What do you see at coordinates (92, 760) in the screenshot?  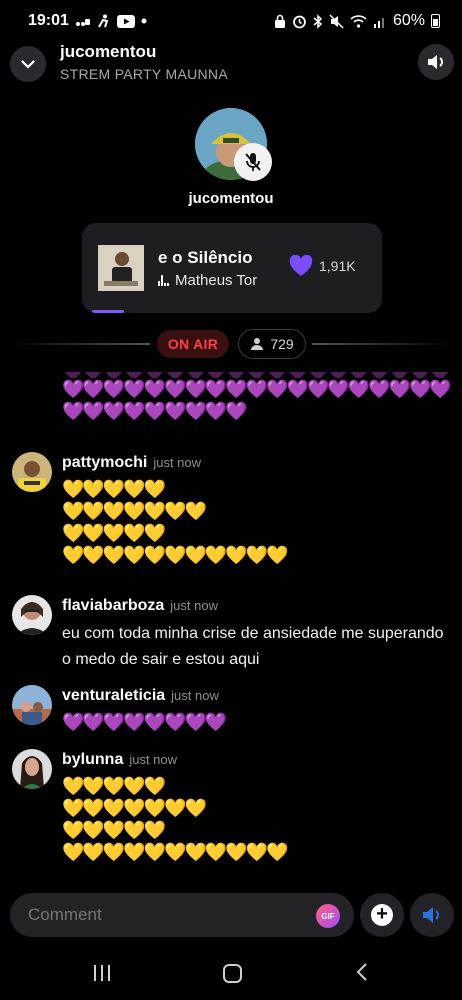 I see `username: bylunna` at bounding box center [92, 760].